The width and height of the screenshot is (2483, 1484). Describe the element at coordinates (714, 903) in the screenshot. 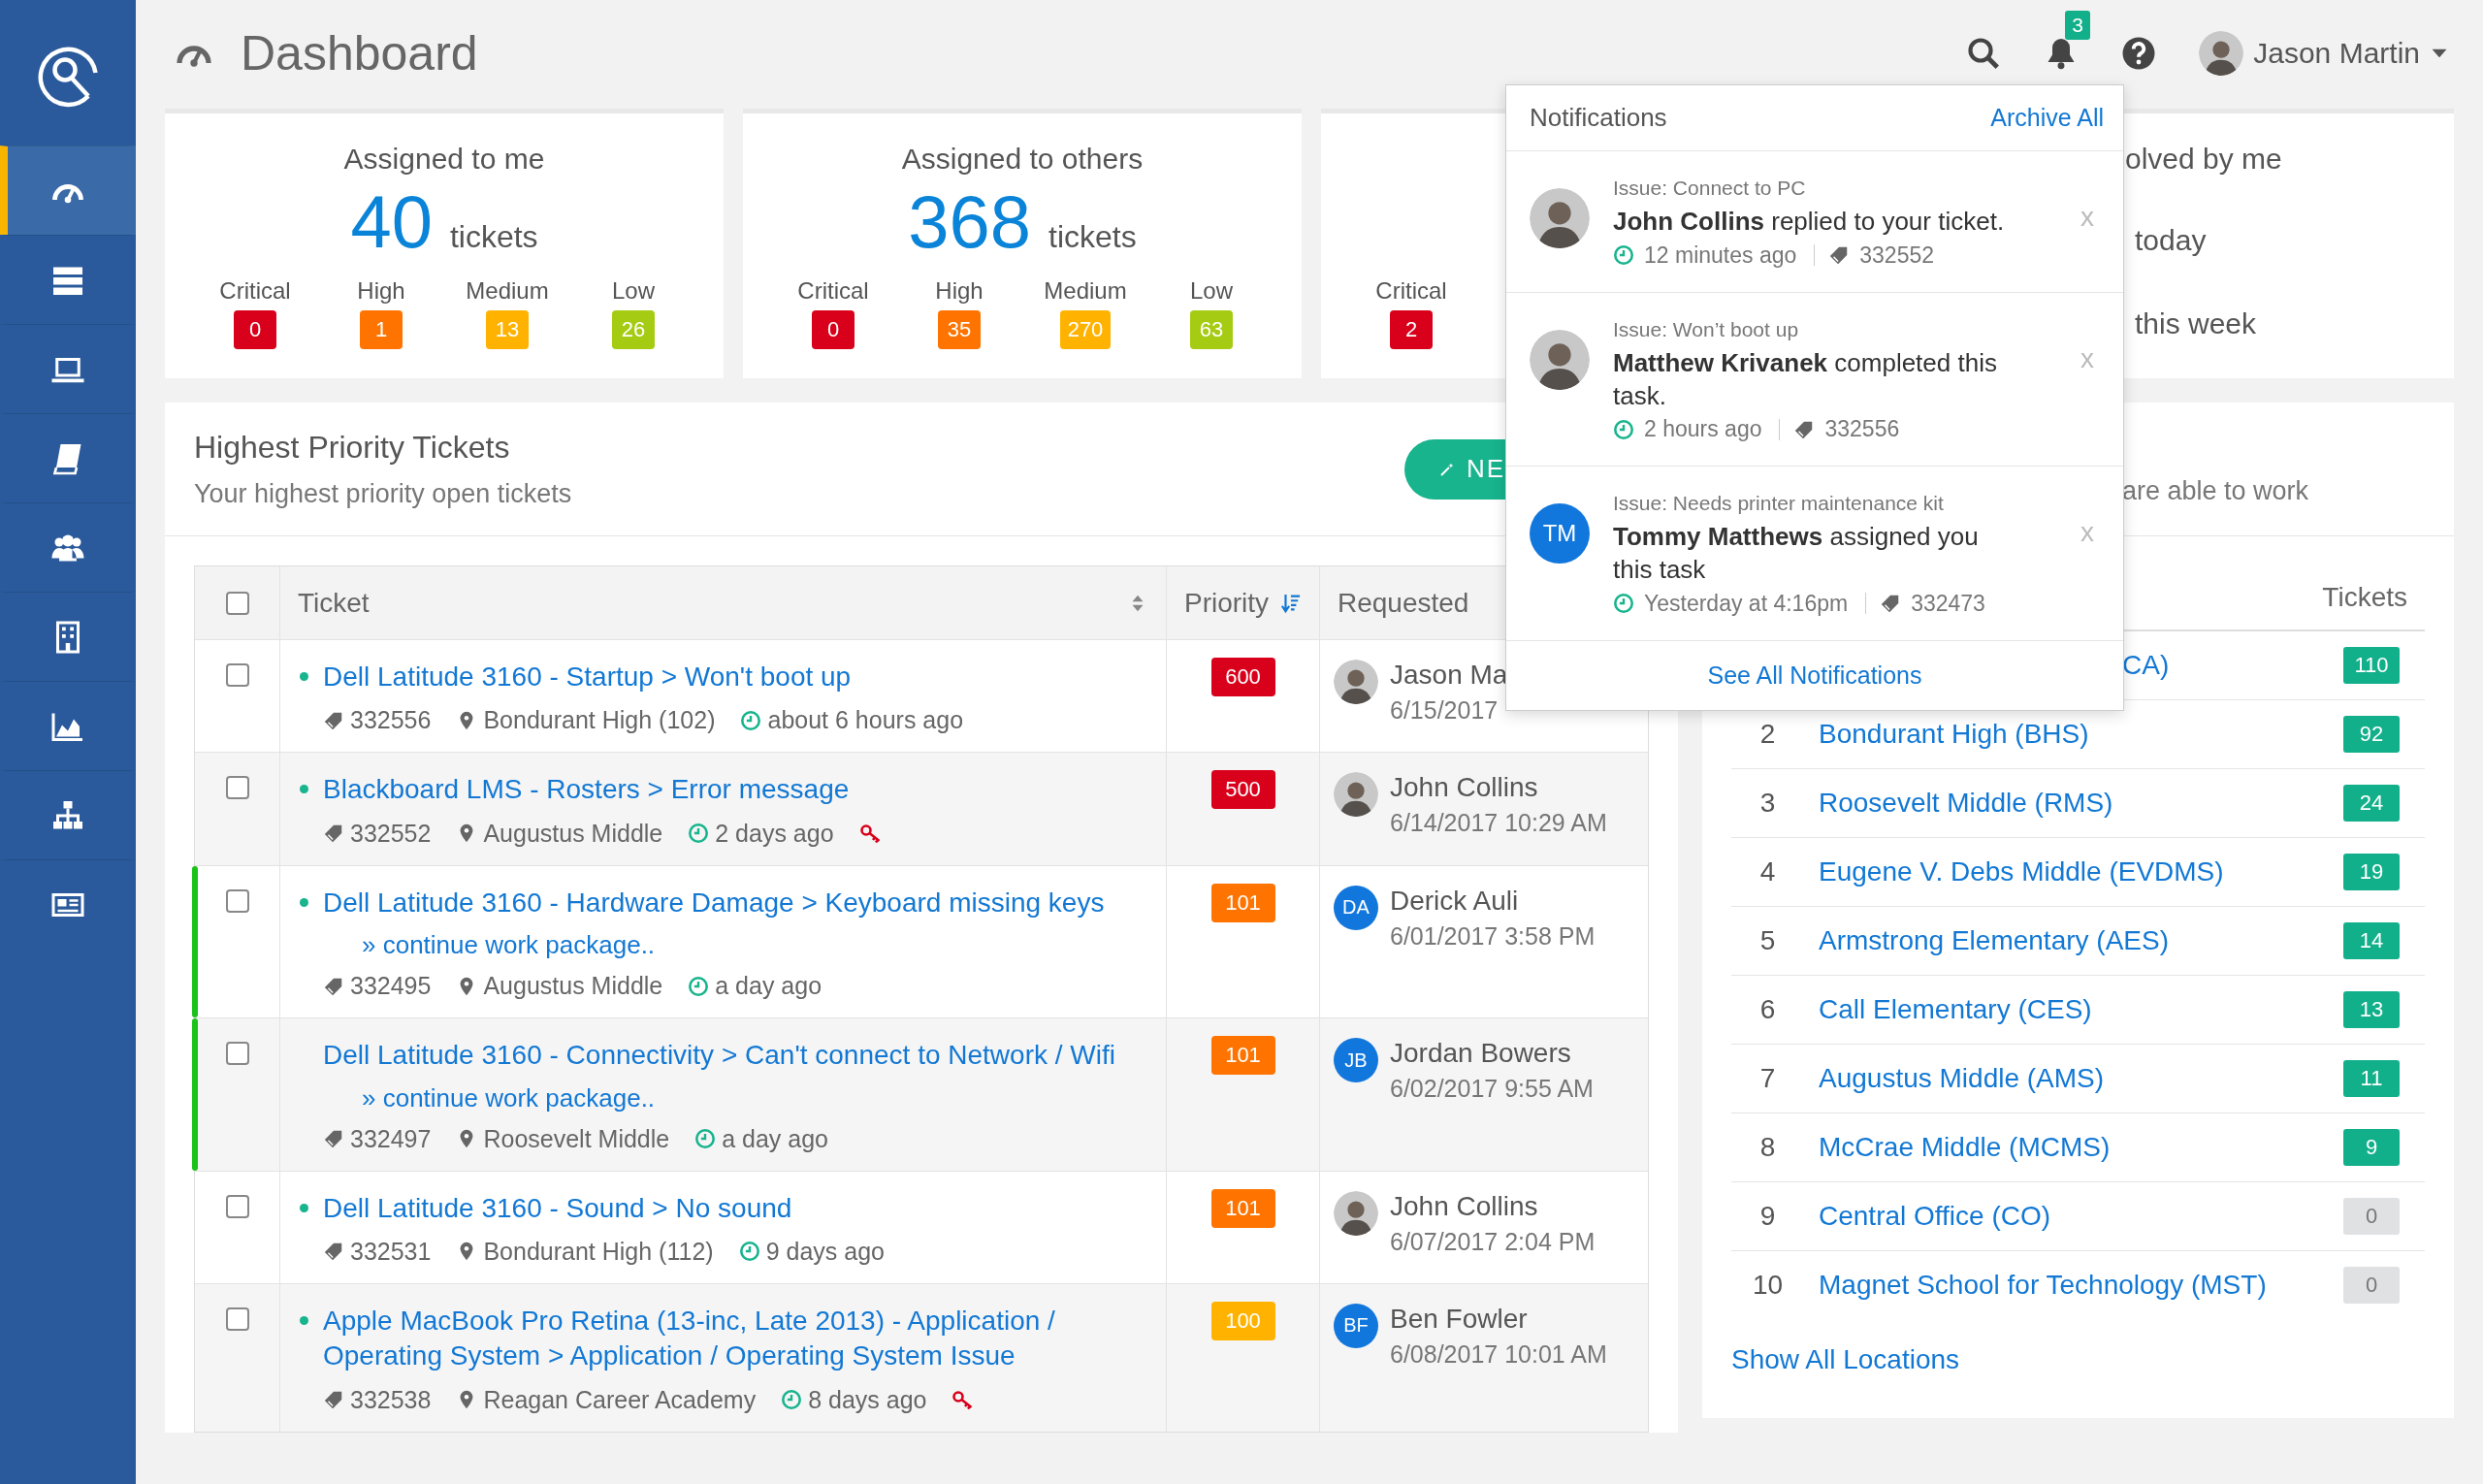

I see `ticket-link: Dell Latitude 3160 - Hardware Damage > Keyboard missing keys` at that location.